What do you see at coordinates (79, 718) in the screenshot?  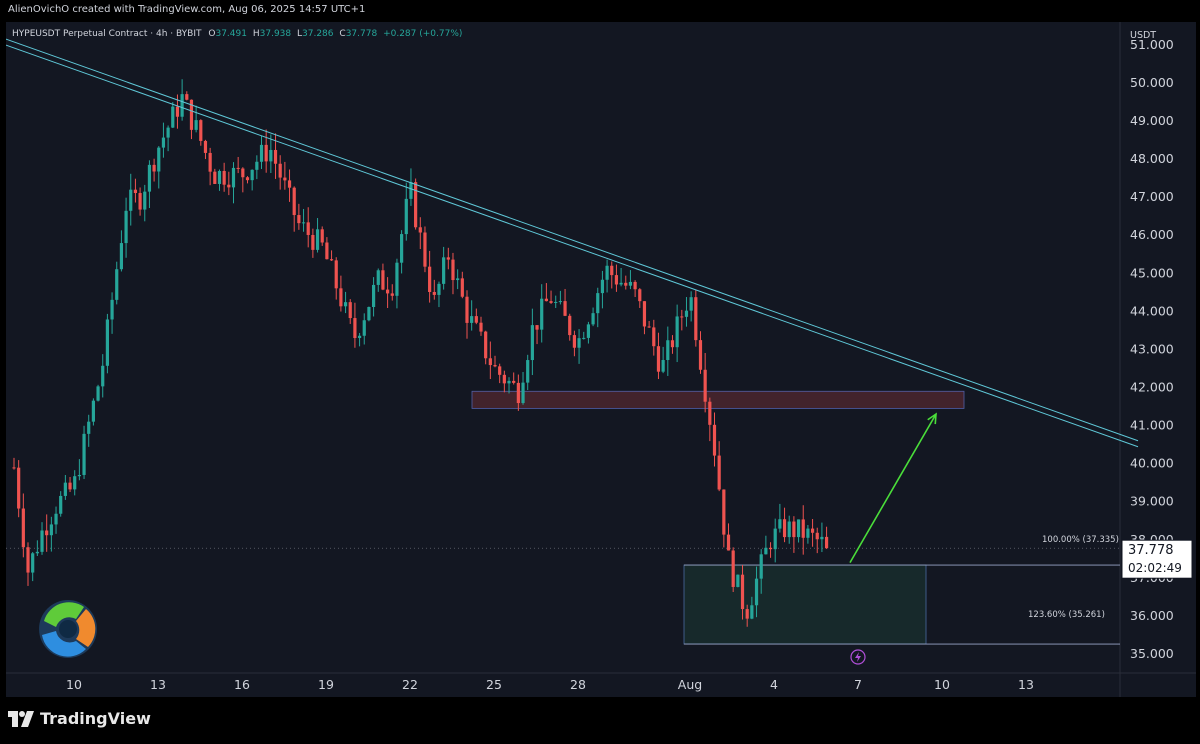 I see `tradingview-logo: TradingView` at bounding box center [79, 718].